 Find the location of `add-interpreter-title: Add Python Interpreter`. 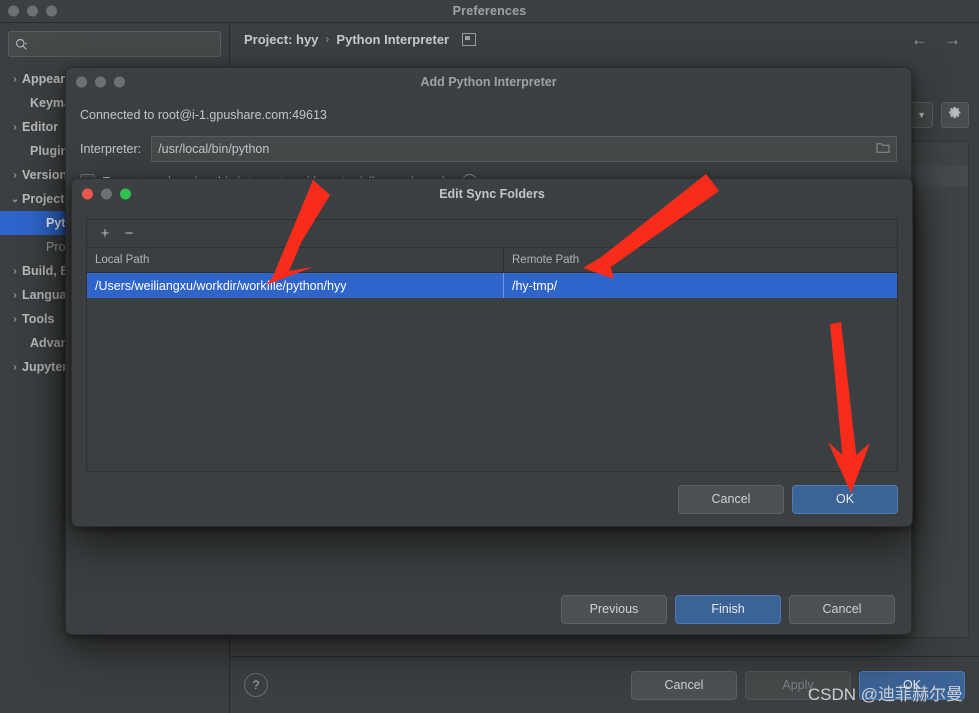

add-interpreter-title: Add Python Interpreter is located at coordinates (488, 82).